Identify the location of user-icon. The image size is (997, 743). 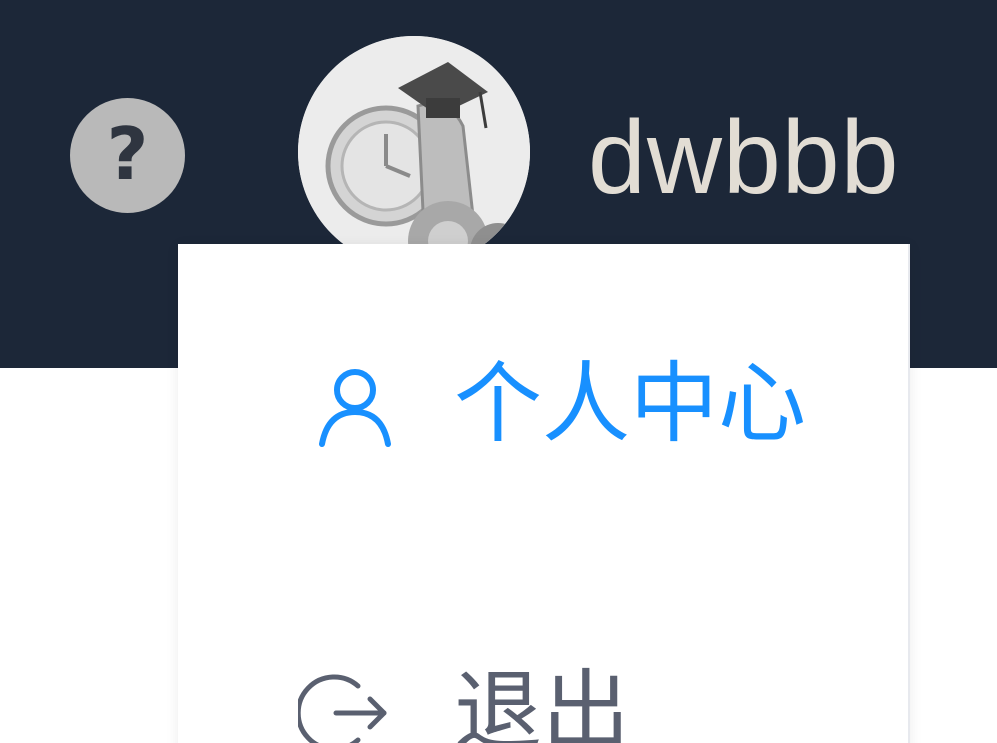
(355, 408).